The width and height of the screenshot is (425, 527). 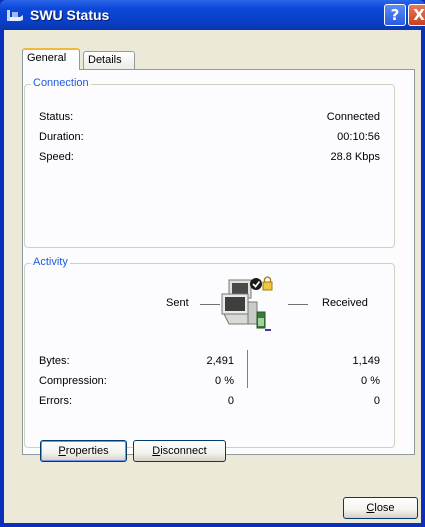 I want to click on duration-label: Duration:, so click(x=61, y=137).